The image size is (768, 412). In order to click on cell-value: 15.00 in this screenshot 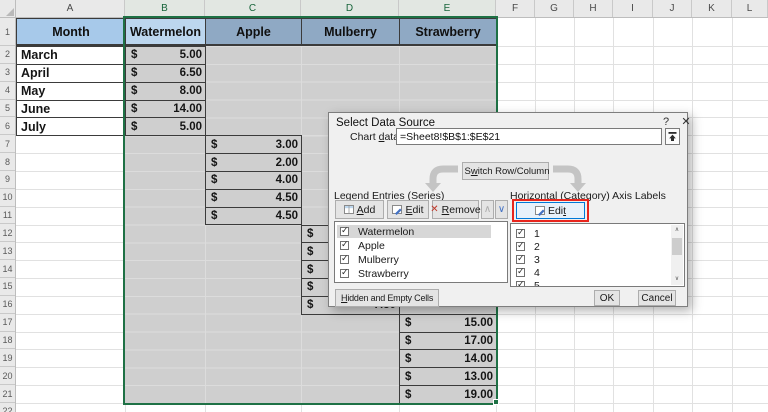, I will do `click(478, 323)`.